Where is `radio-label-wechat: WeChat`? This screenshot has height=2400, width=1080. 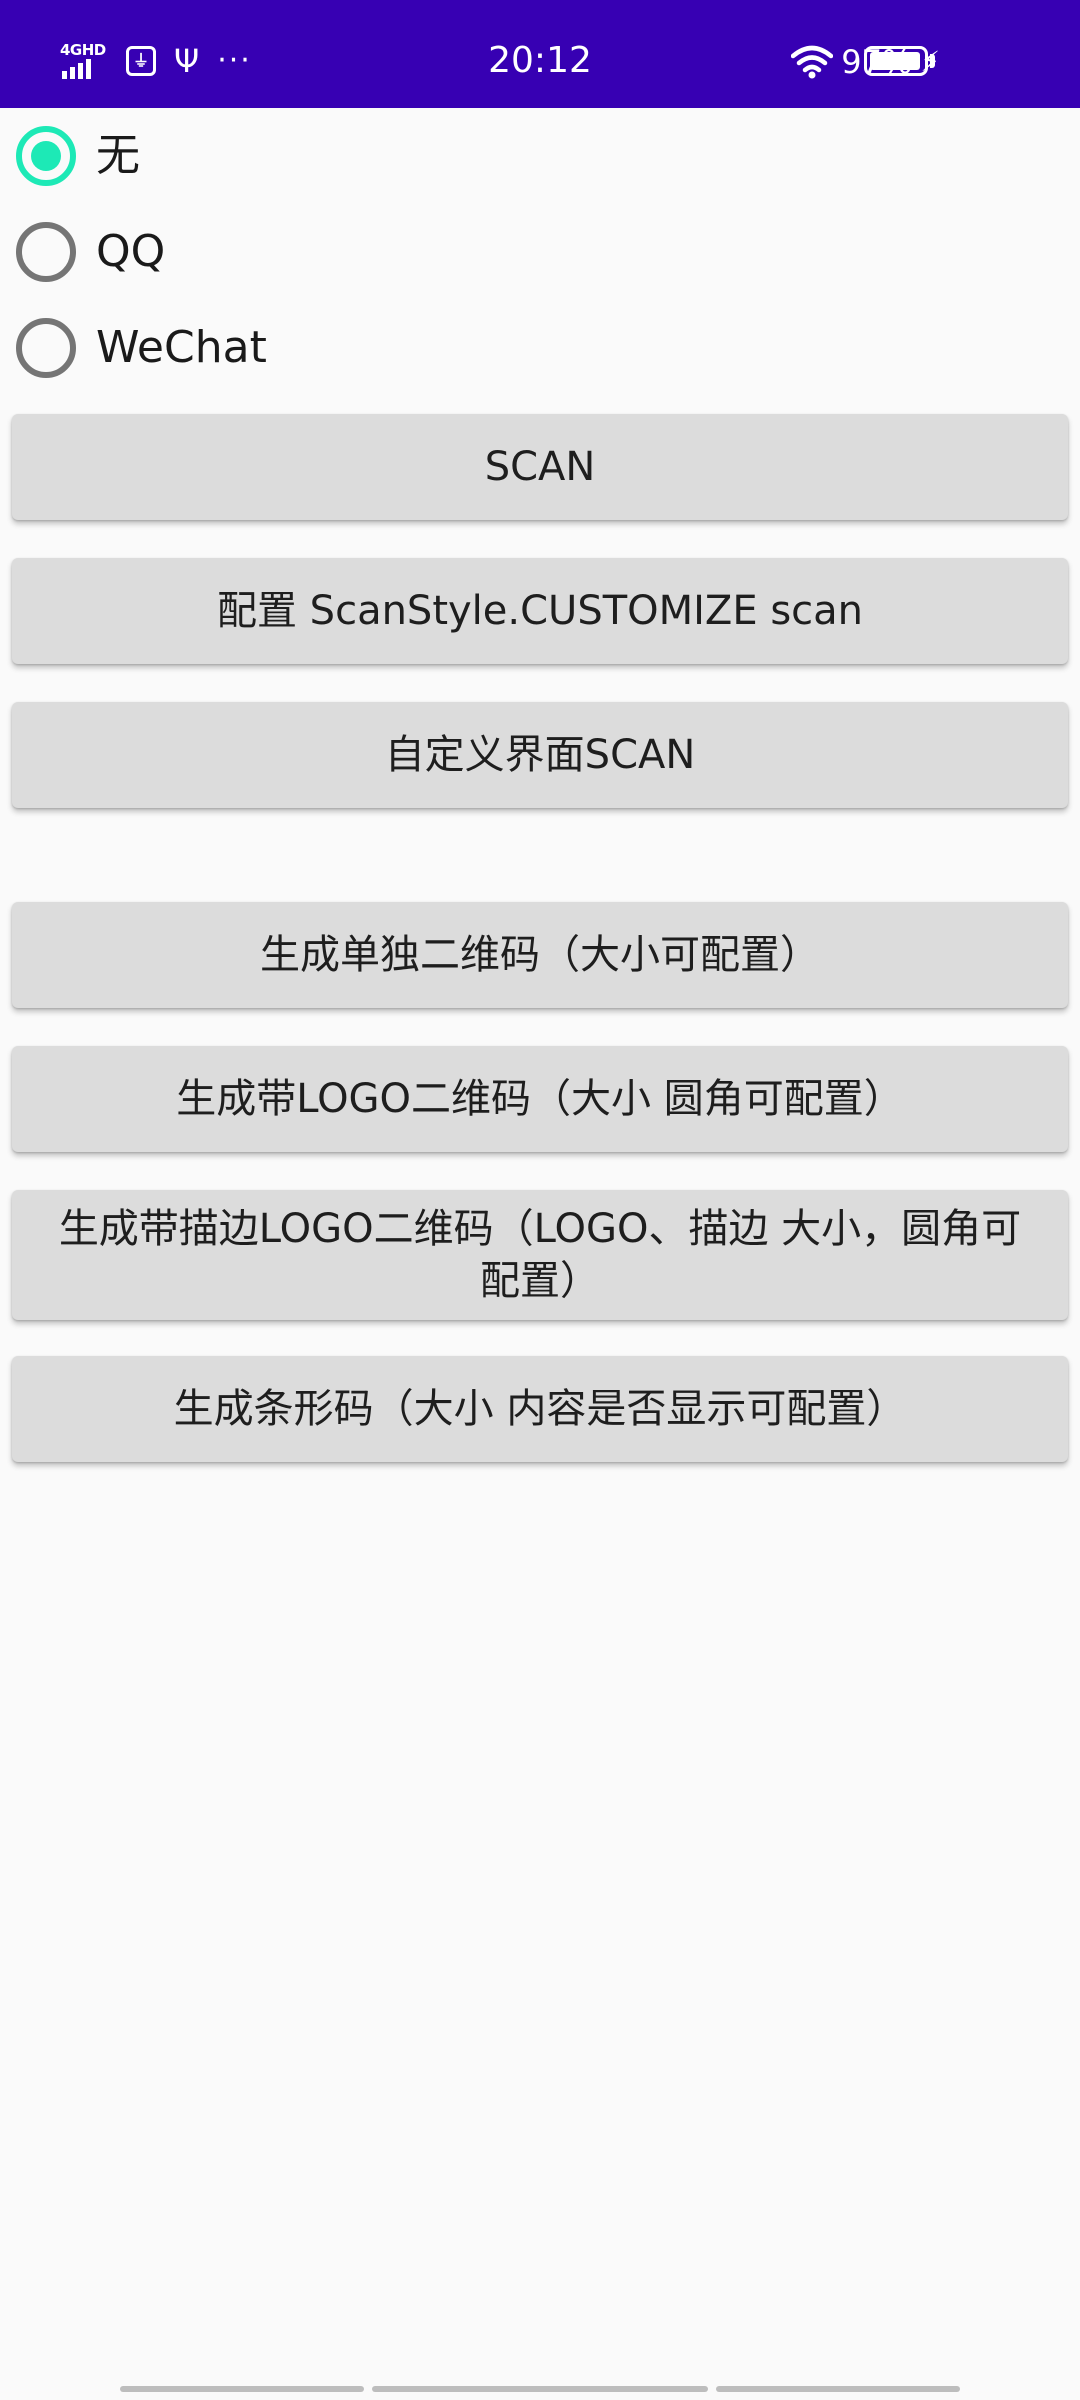
radio-label-wechat: WeChat is located at coordinates (181, 347).